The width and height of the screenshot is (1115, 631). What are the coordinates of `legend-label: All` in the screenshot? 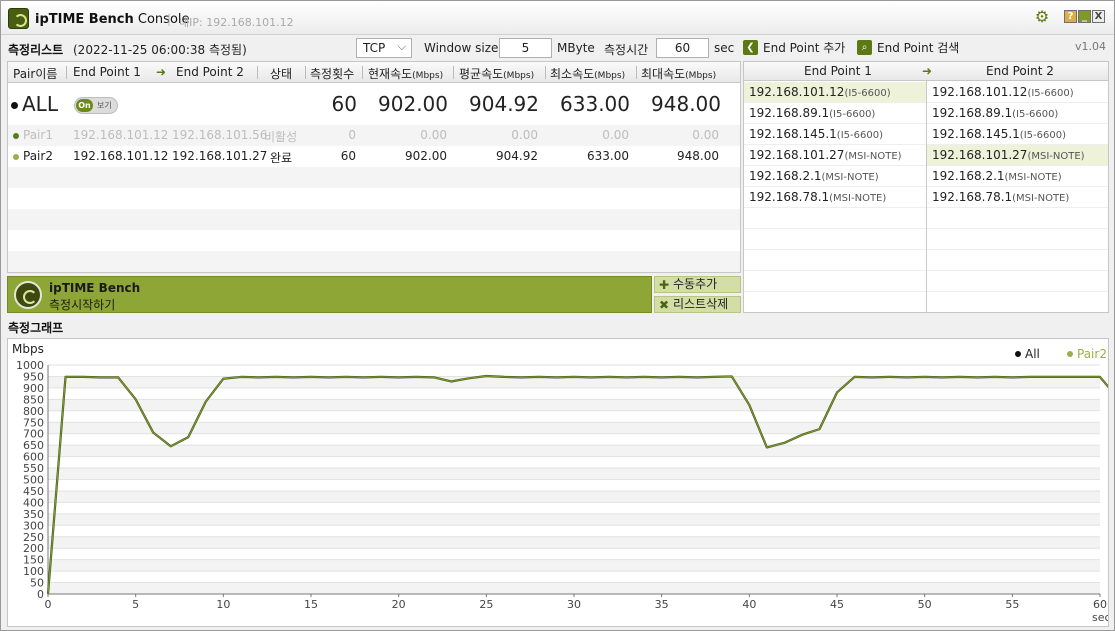 It's located at (1032, 354).